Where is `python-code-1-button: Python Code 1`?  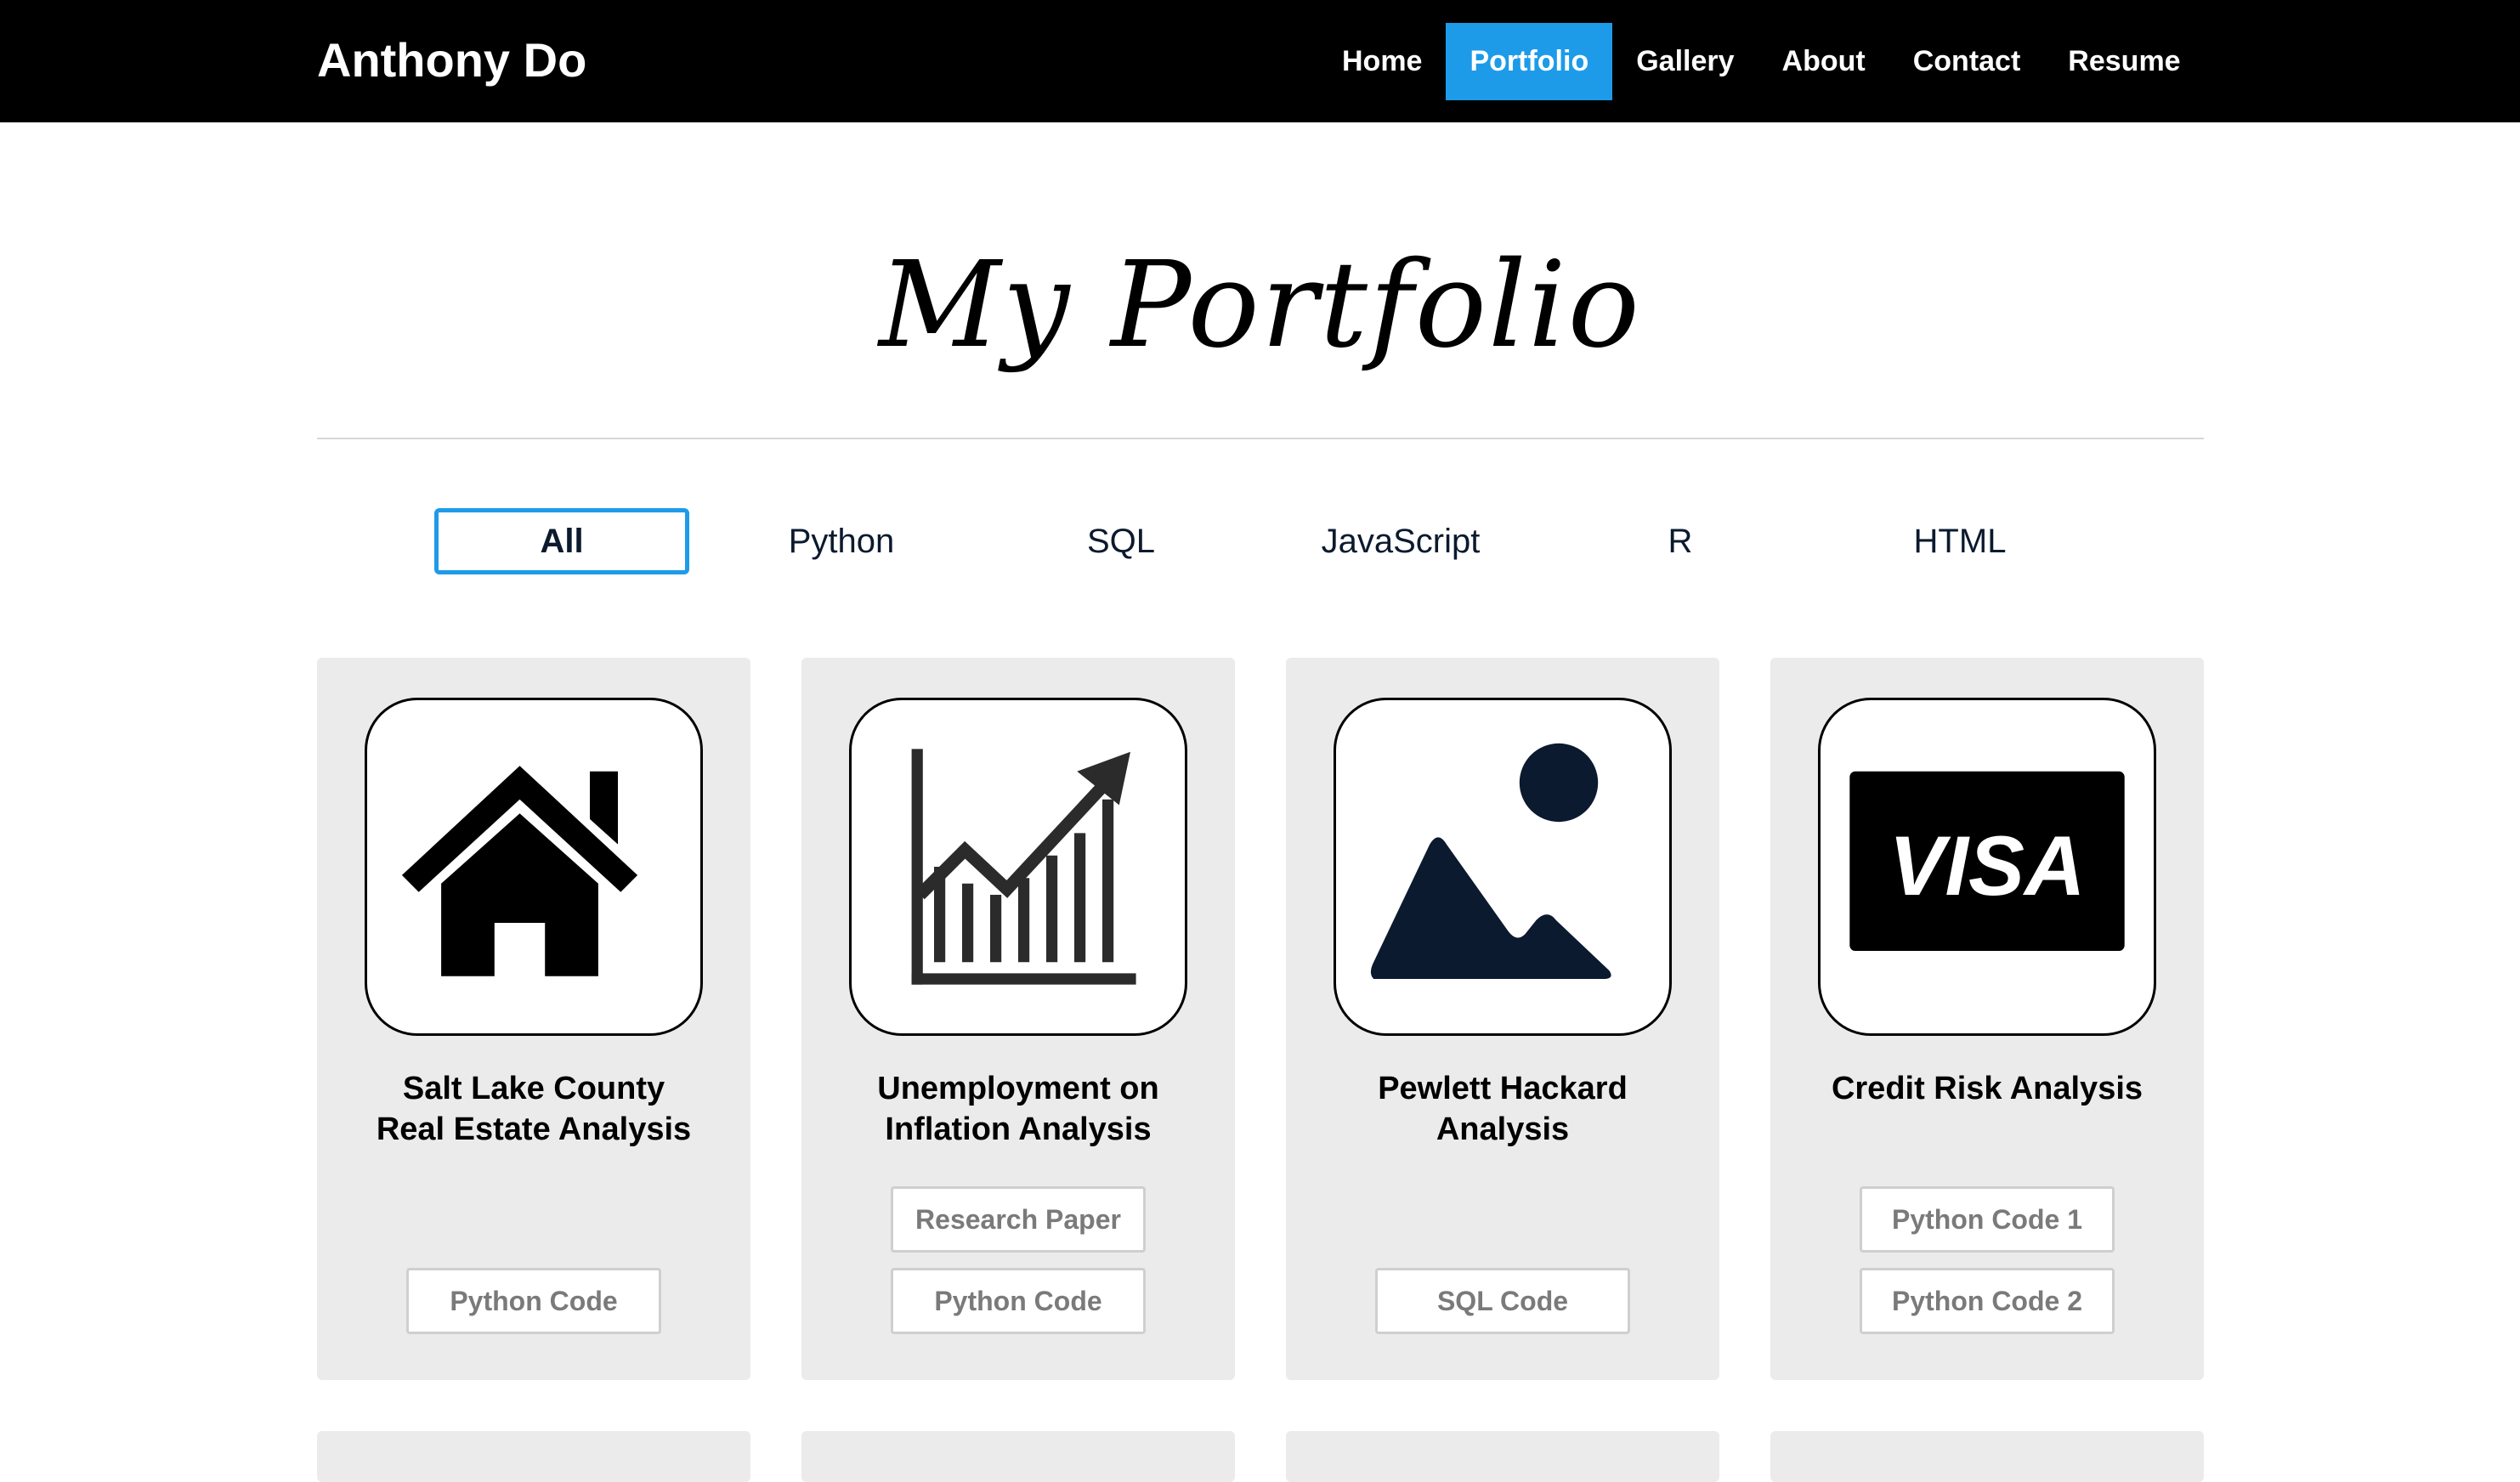
python-code-1-button: Python Code 1 is located at coordinates (1987, 1219).